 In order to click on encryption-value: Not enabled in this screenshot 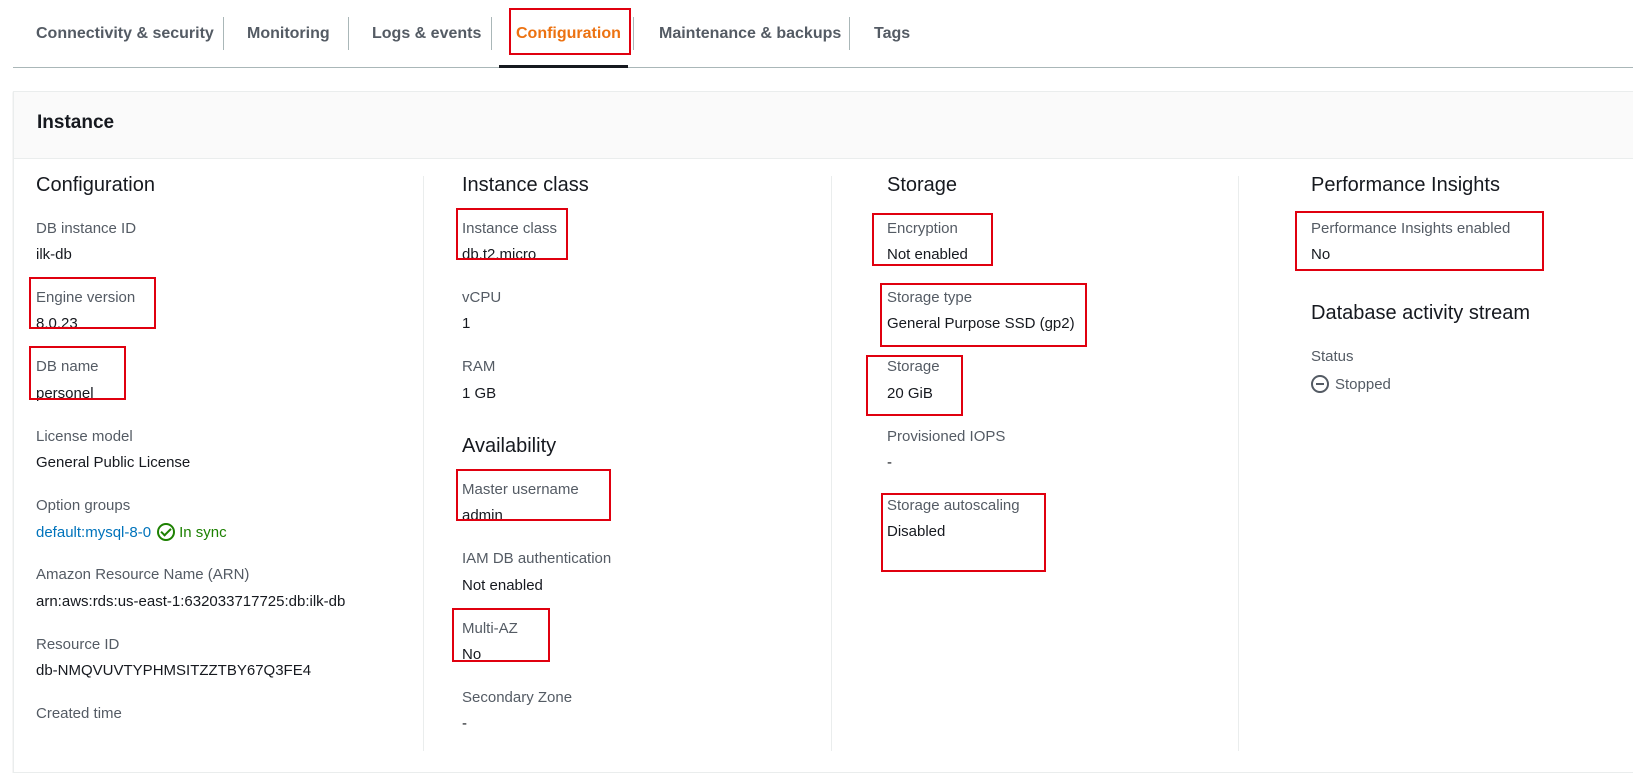, I will do `click(927, 254)`.